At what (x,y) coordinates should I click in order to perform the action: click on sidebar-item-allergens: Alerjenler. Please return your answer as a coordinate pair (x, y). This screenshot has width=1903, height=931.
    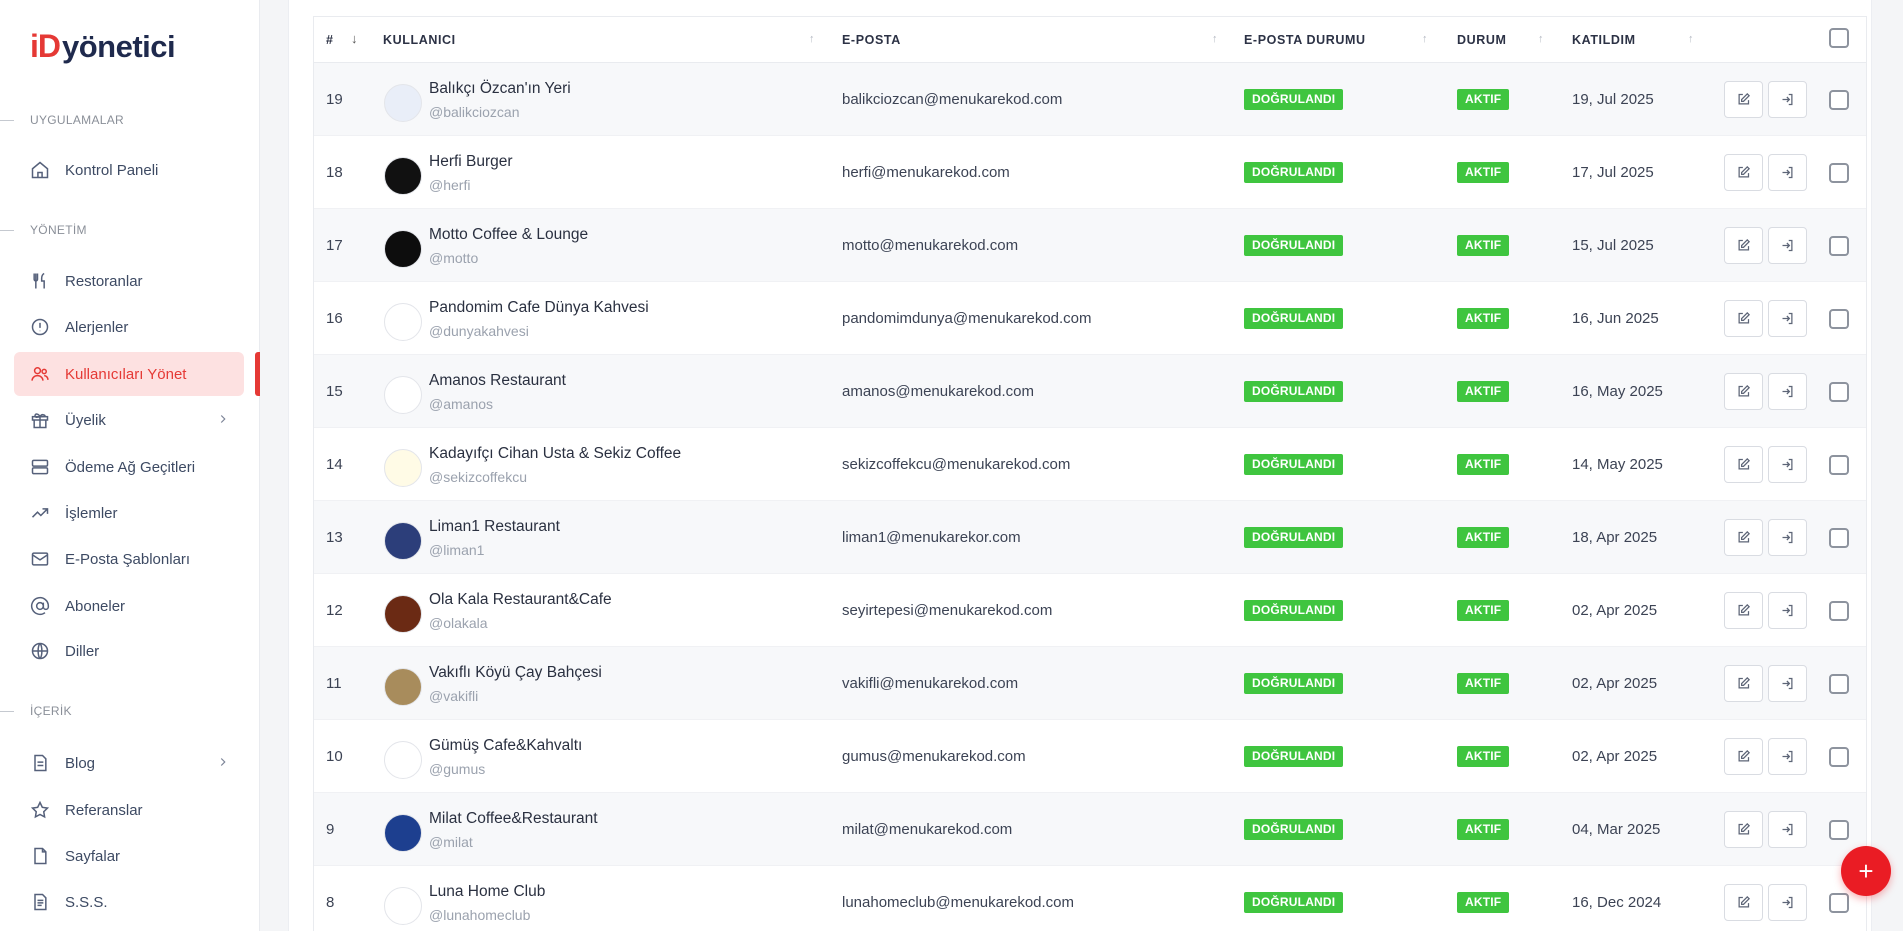
    Looking at the image, I should click on (129, 327).